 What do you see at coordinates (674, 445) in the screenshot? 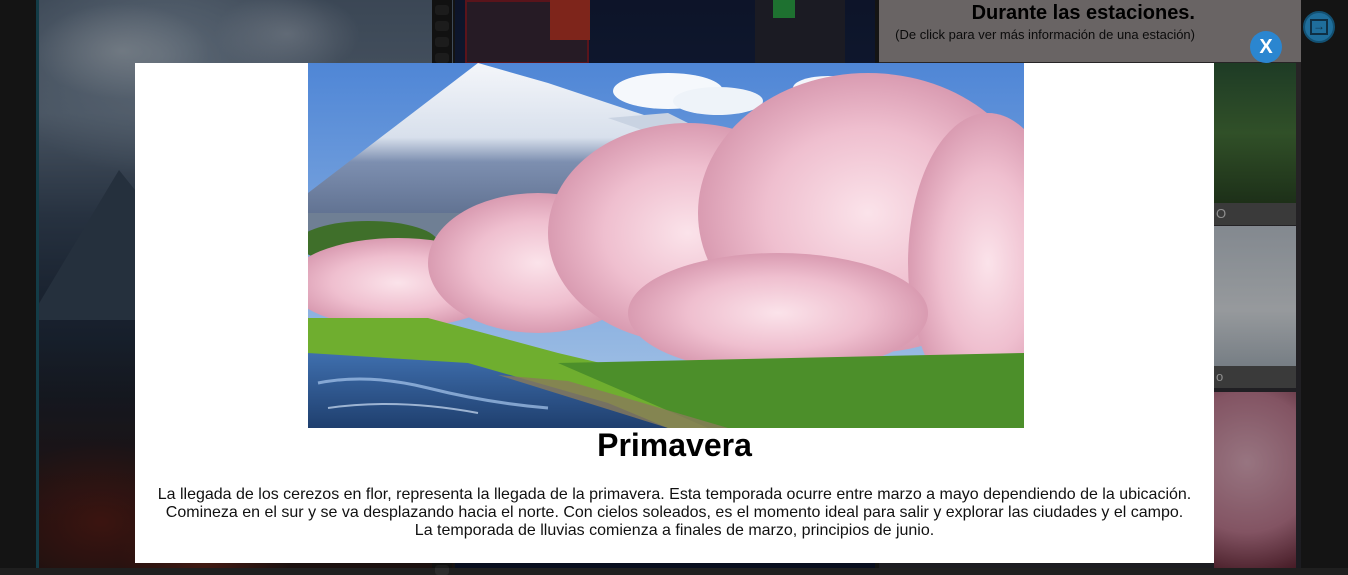
I see `modal-title: Primavera` at bounding box center [674, 445].